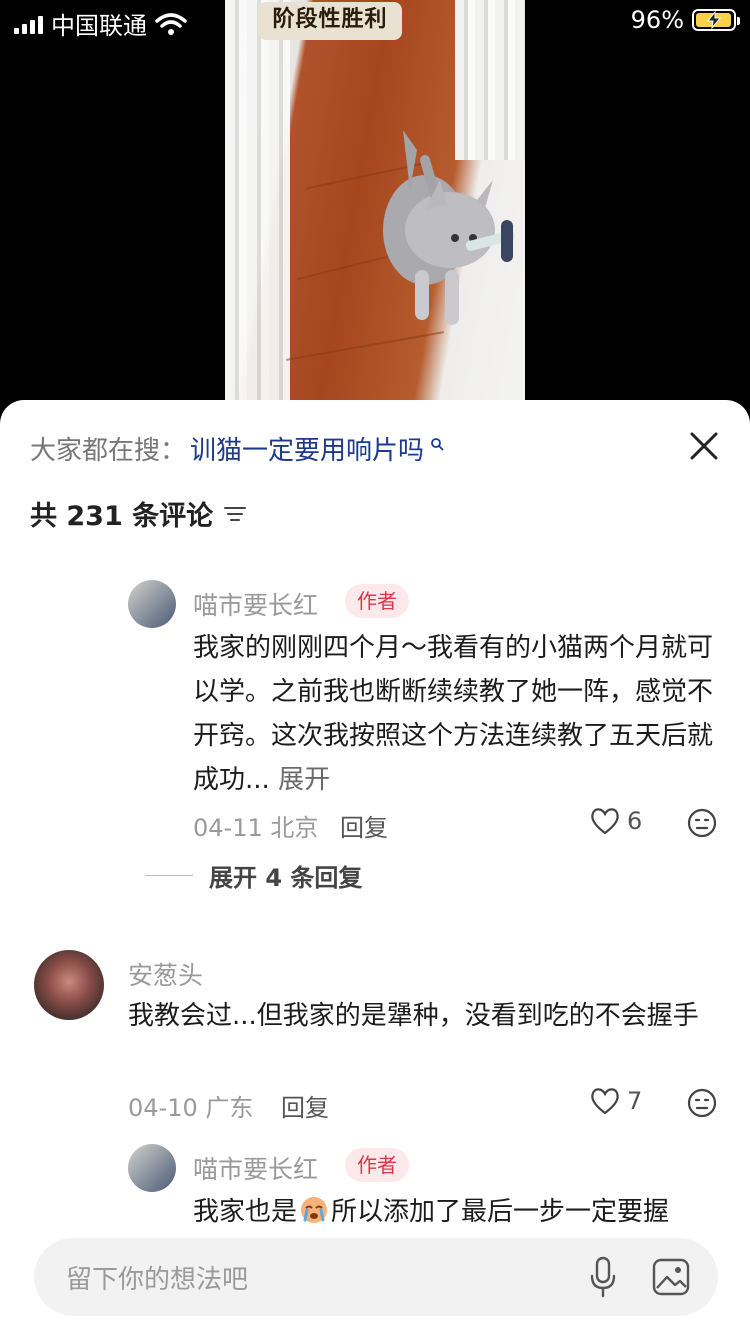  Describe the element at coordinates (165, 974) in the screenshot. I see `comment-username: 安葱头` at that location.